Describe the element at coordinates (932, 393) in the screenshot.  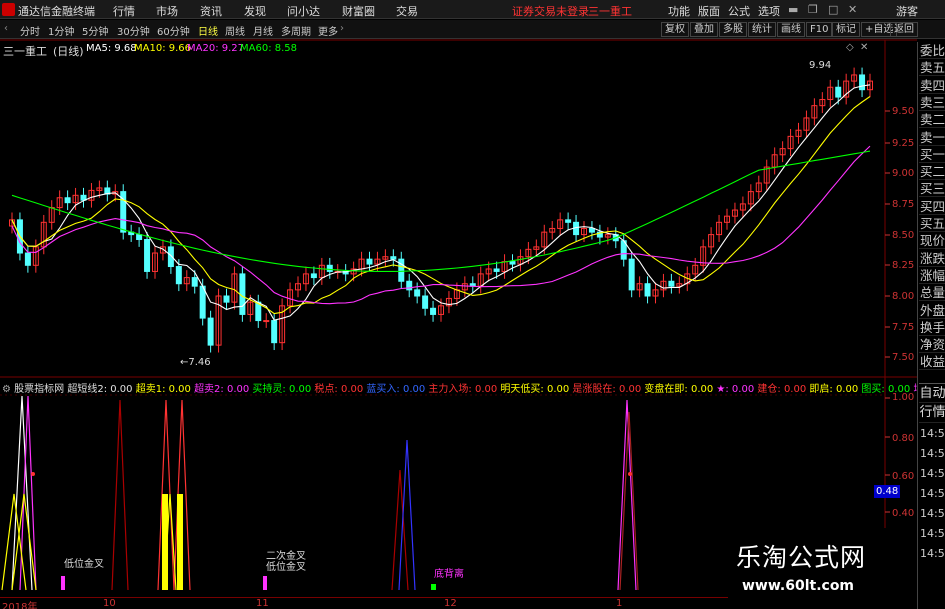
I see `sidebar-tab-auto: 自动` at that location.